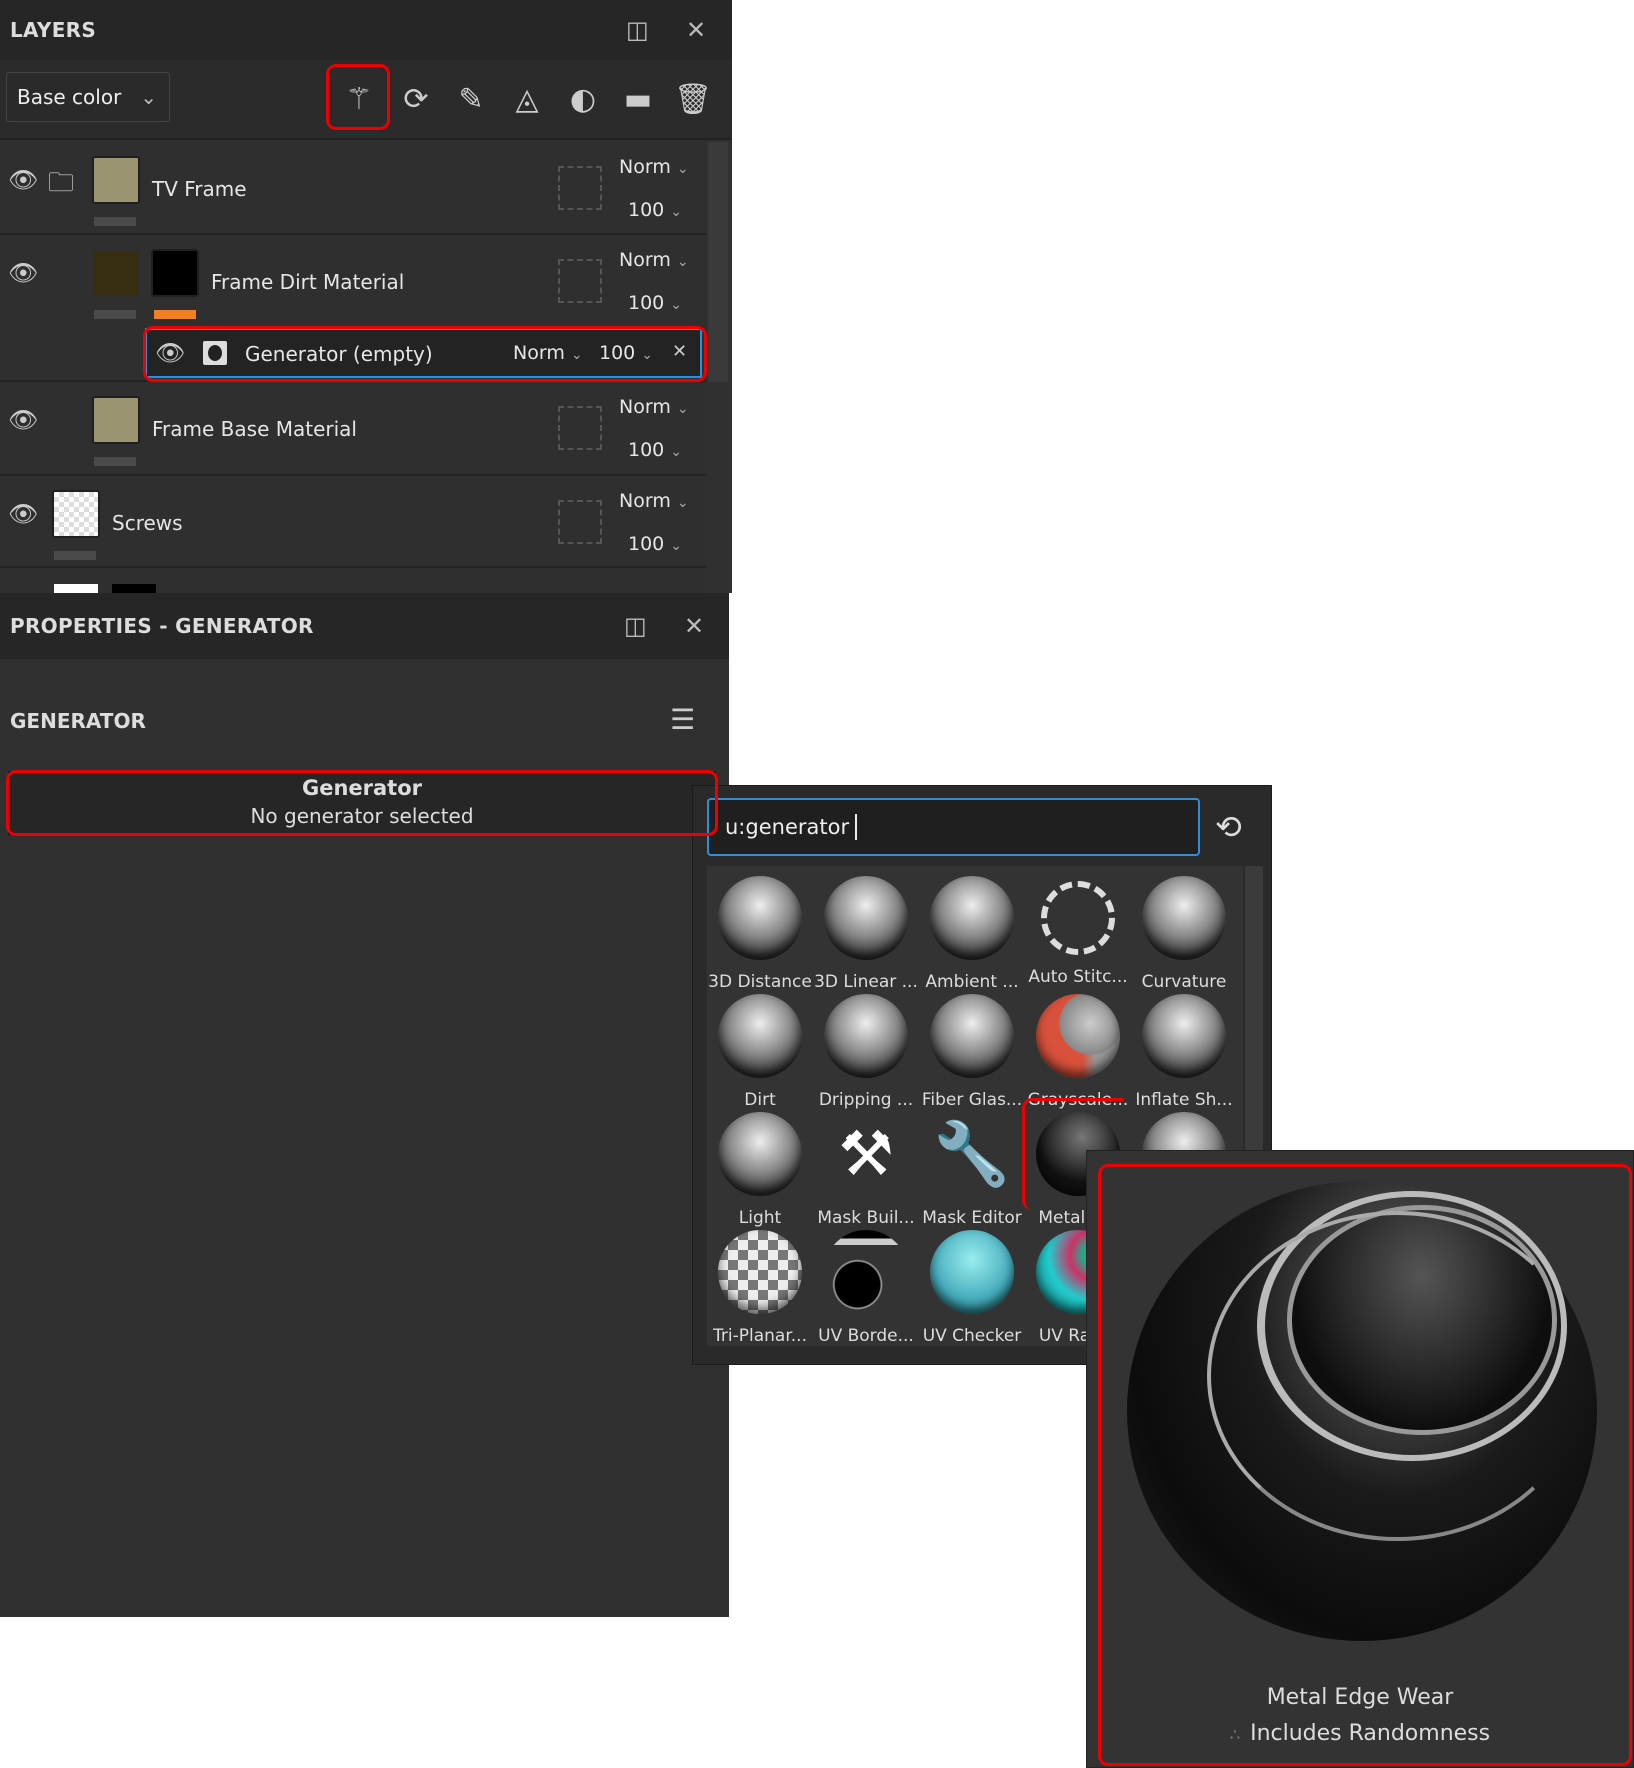 The width and height of the screenshot is (1634, 1768). Describe the element at coordinates (1228, 827) in the screenshot. I see `reset-icon: ⟲` at that location.